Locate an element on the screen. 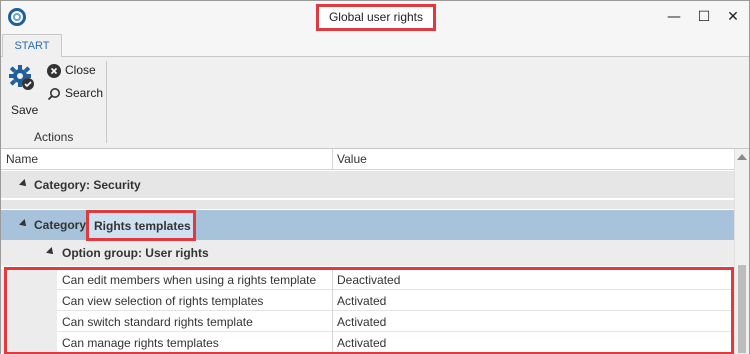 This screenshot has height=354, width=750. option-group-label: Option group: User rights is located at coordinates (135, 253).